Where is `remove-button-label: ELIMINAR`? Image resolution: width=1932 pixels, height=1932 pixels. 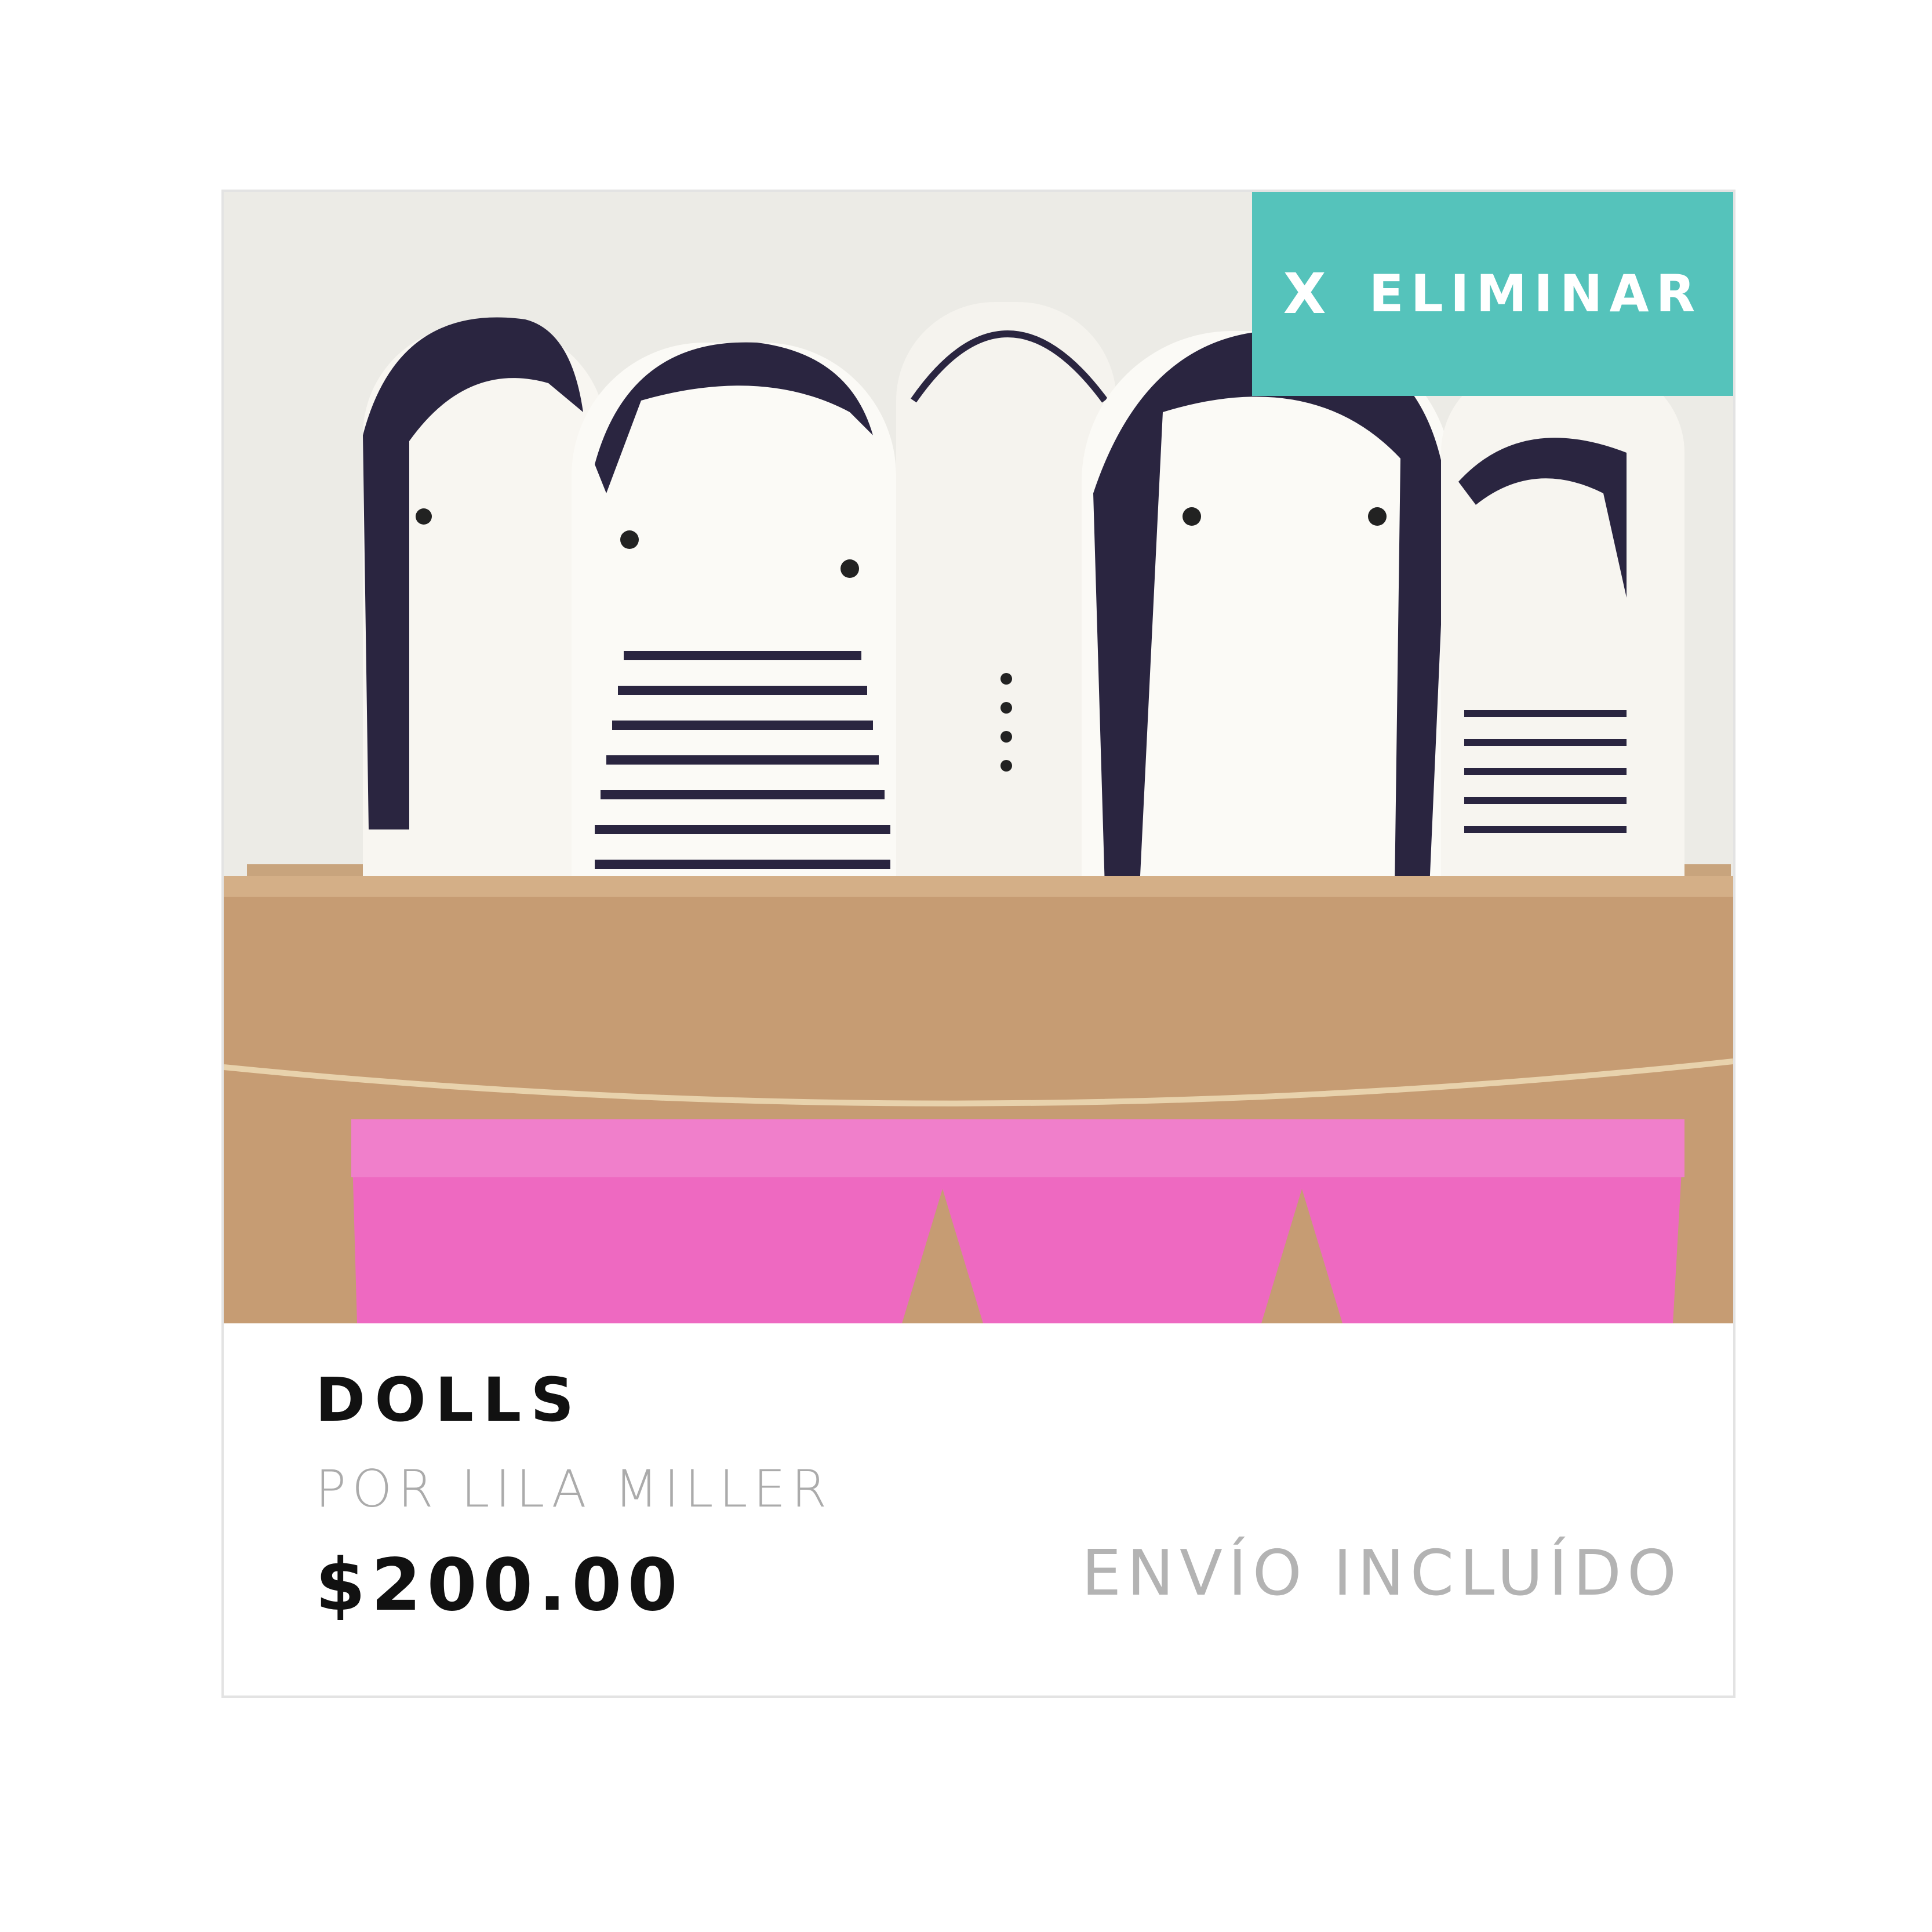
remove-button-label: ELIMINAR is located at coordinates (1536, 293).